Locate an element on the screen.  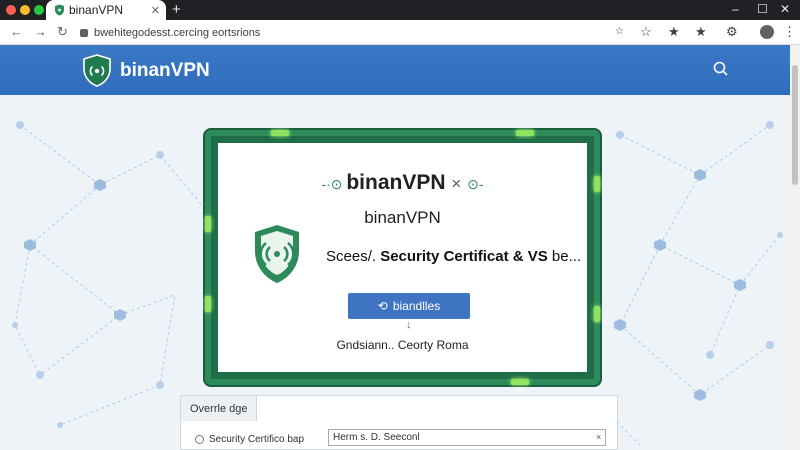
scrollbar-thumb is located at coordinates (795, 125).